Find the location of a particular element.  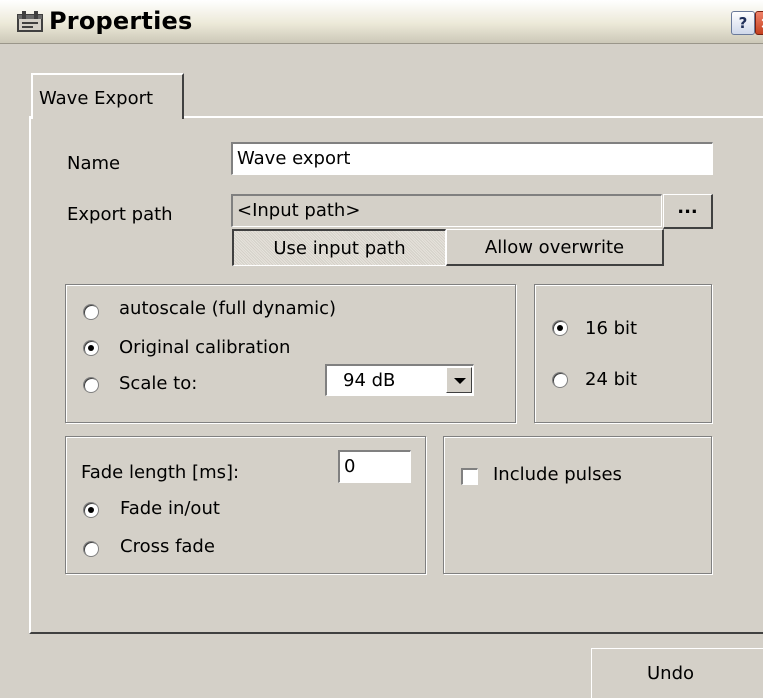

title-bar: Properties ? × is located at coordinates (381, 22).